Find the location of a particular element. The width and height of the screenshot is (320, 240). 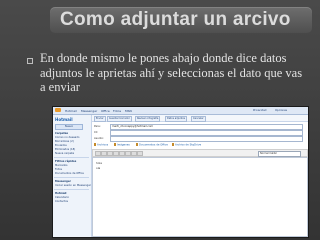

sidebar-item-contacts: Contactos is located at coordinates (61, 201).